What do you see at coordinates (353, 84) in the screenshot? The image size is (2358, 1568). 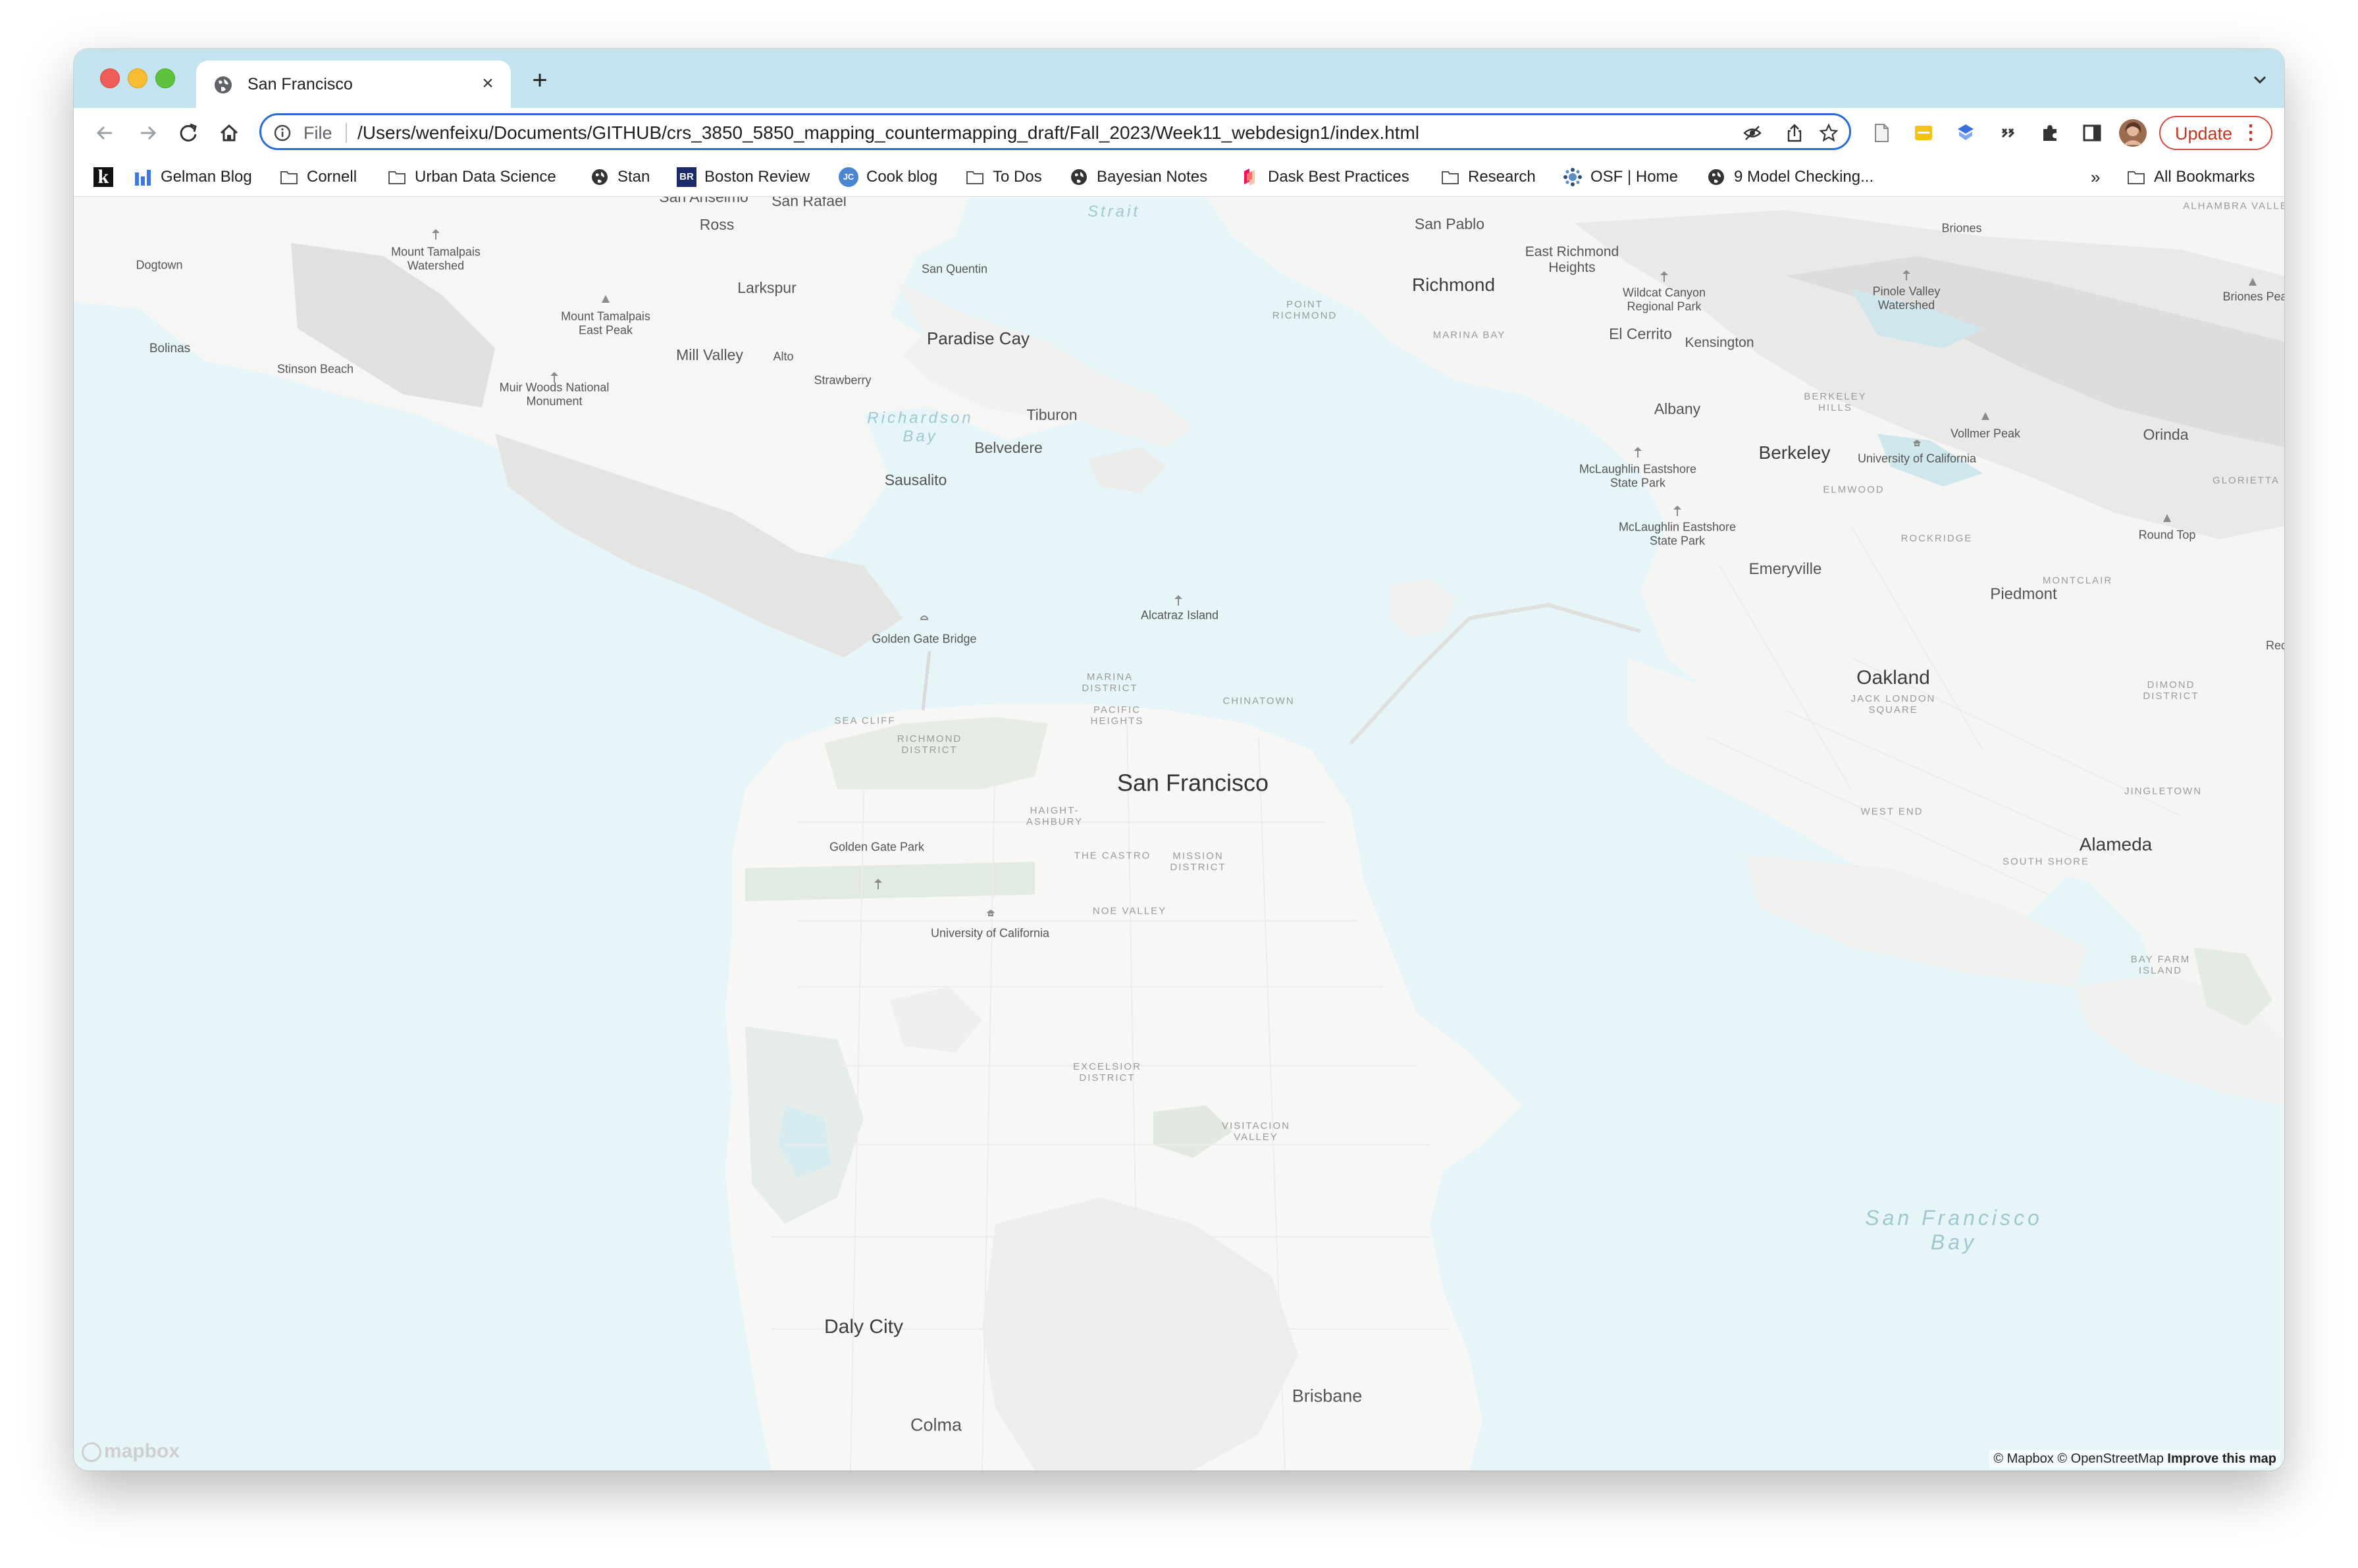 I see `tab-san-francisco: San Francisco ×` at bounding box center [353, 84].